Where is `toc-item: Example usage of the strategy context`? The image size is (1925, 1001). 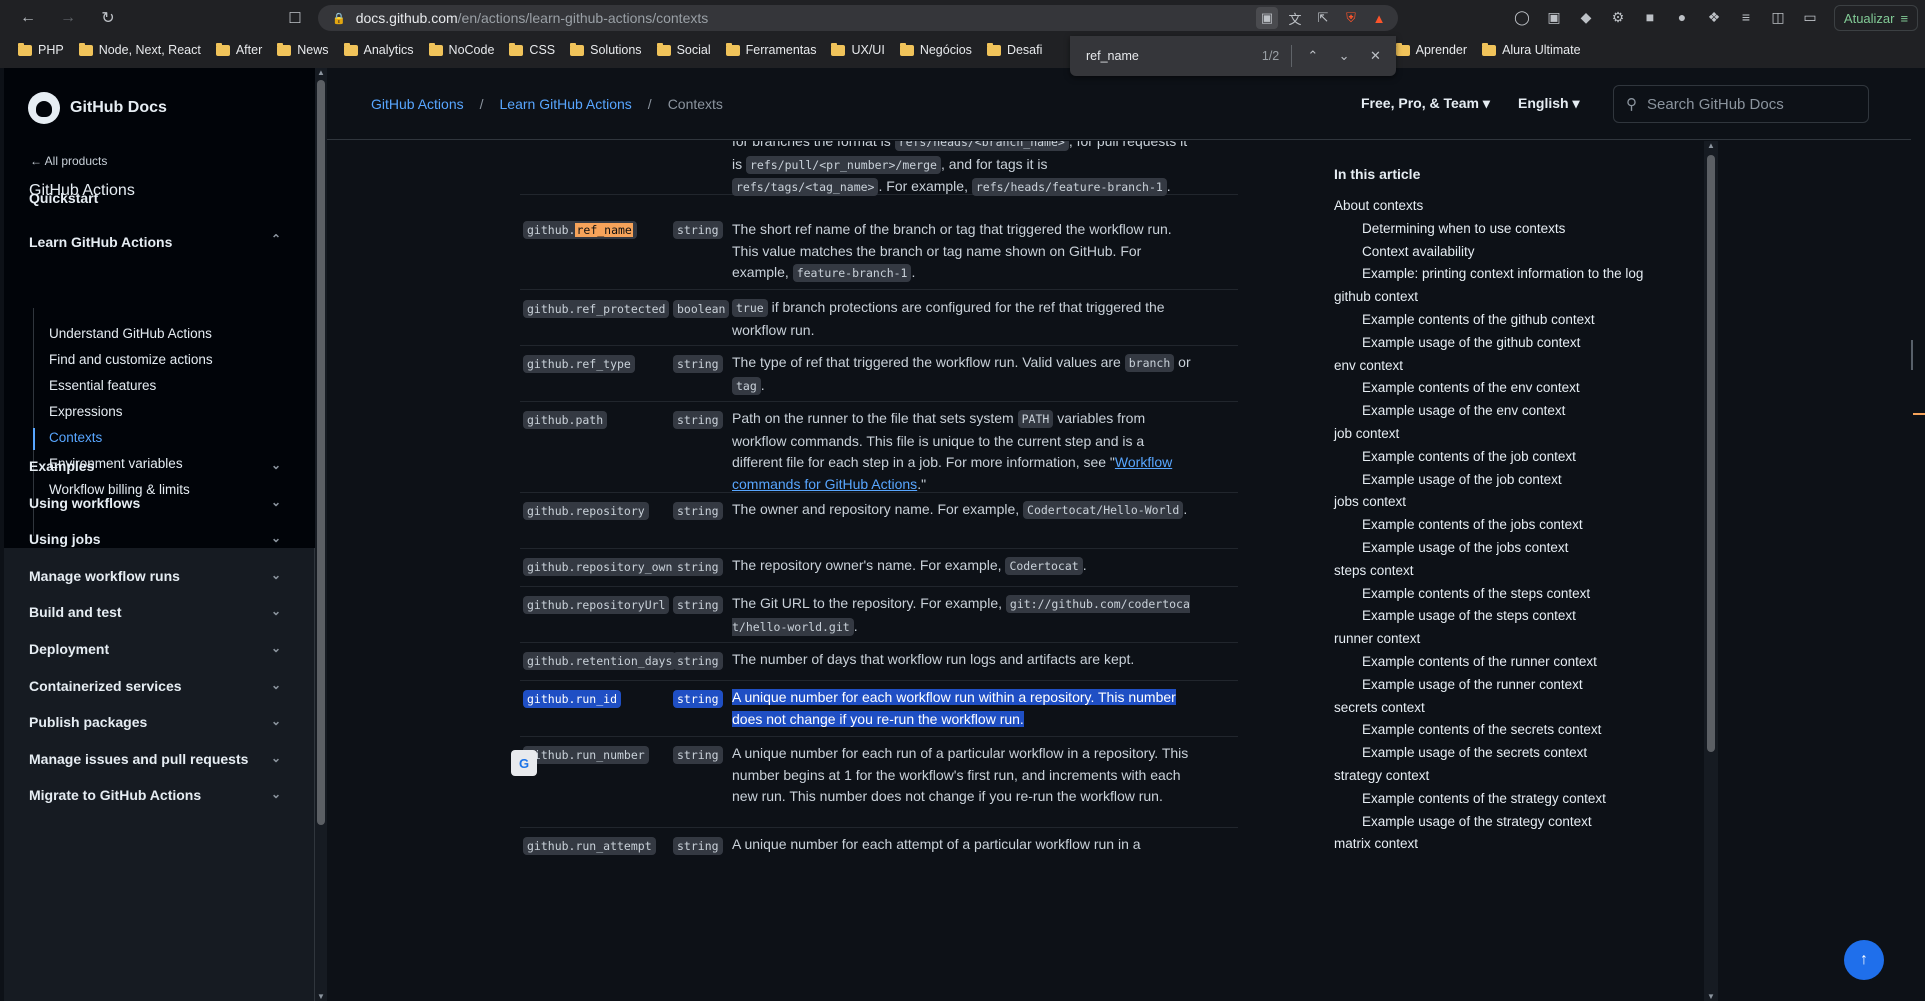
toc-item: Example usage of the strategy context is located at coordinates (1477, 821).